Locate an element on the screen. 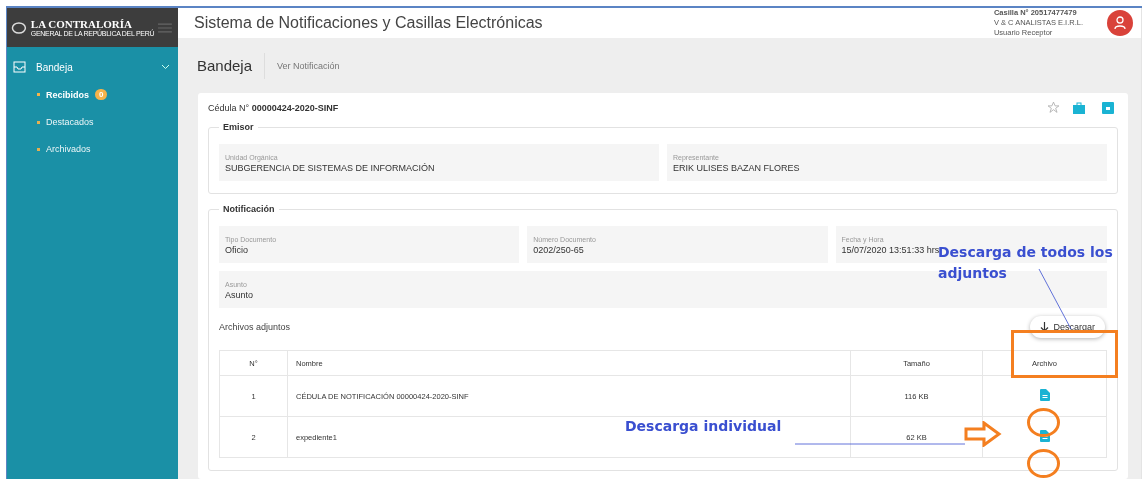 The height and width of the screenshot is (479, 1142). menu-icon is located at coordinates (165, 27).